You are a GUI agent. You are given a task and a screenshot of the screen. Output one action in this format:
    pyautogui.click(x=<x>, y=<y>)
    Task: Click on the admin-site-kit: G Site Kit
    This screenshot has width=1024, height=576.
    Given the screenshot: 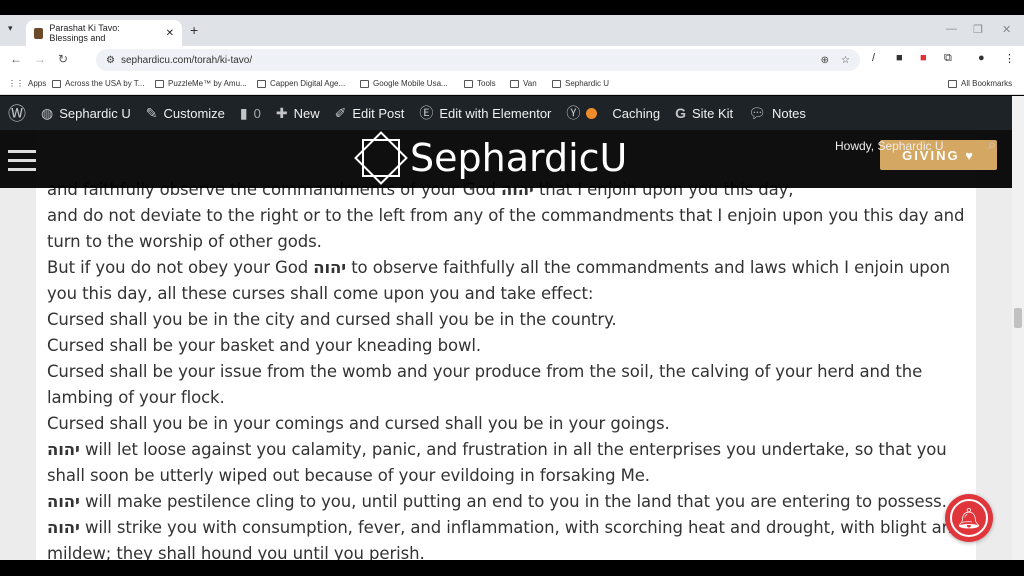 What is the action you would take?
    pyautogui.click(x=704, y=113)
    